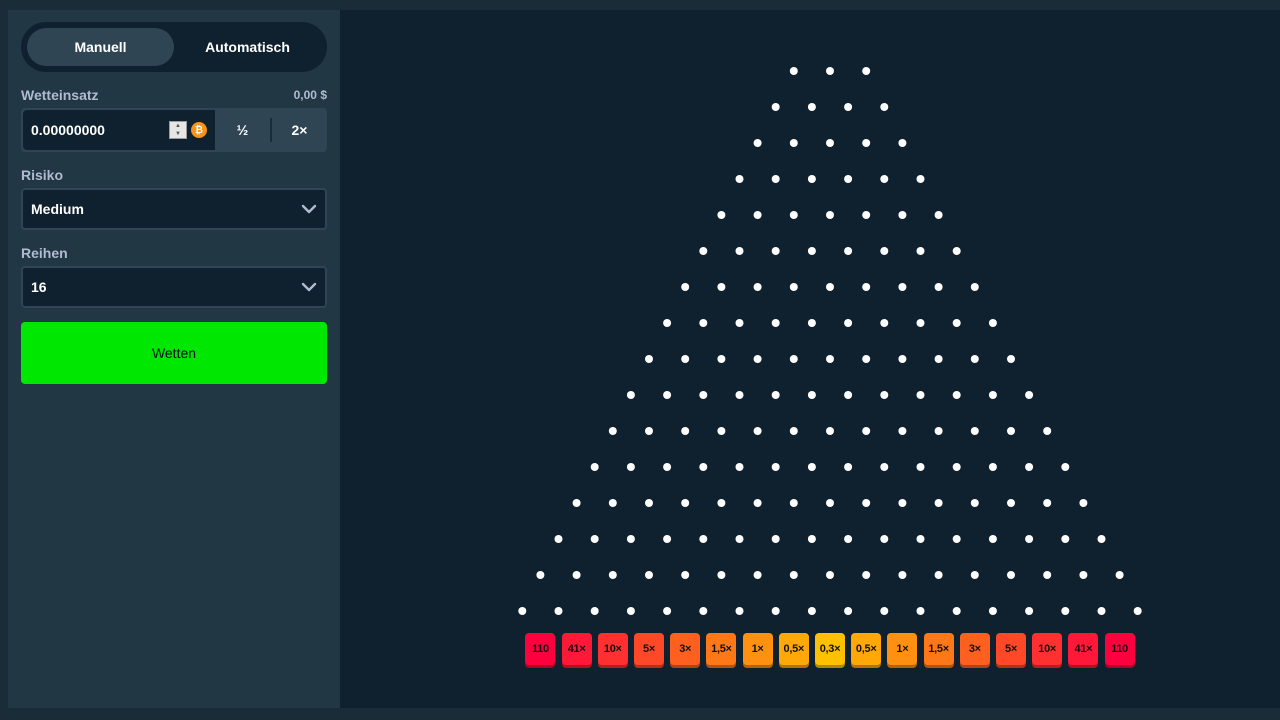 The width and height of the screenshot is (1280, 720). I want to click on multiplier-slot: 0,3×, so click(830, 649).